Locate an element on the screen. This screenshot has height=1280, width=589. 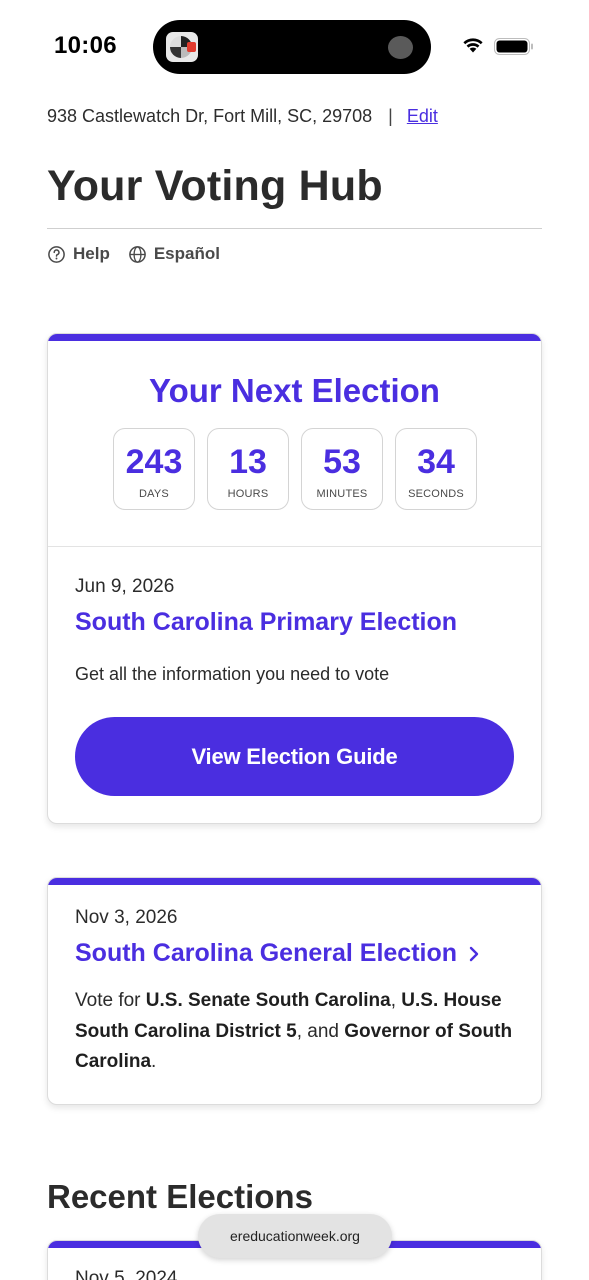
countdown-value: 34 is located at coordinates (436, 462).